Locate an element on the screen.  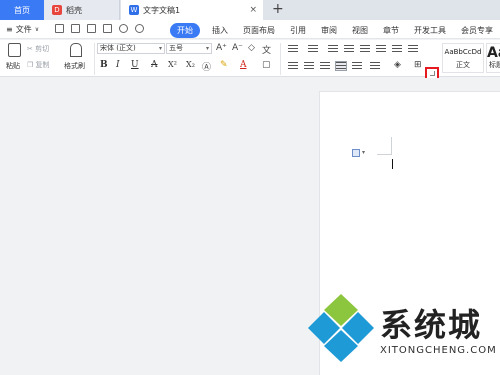
tab-document: W 文字文稿1 × is located at coordinates (192, 10).